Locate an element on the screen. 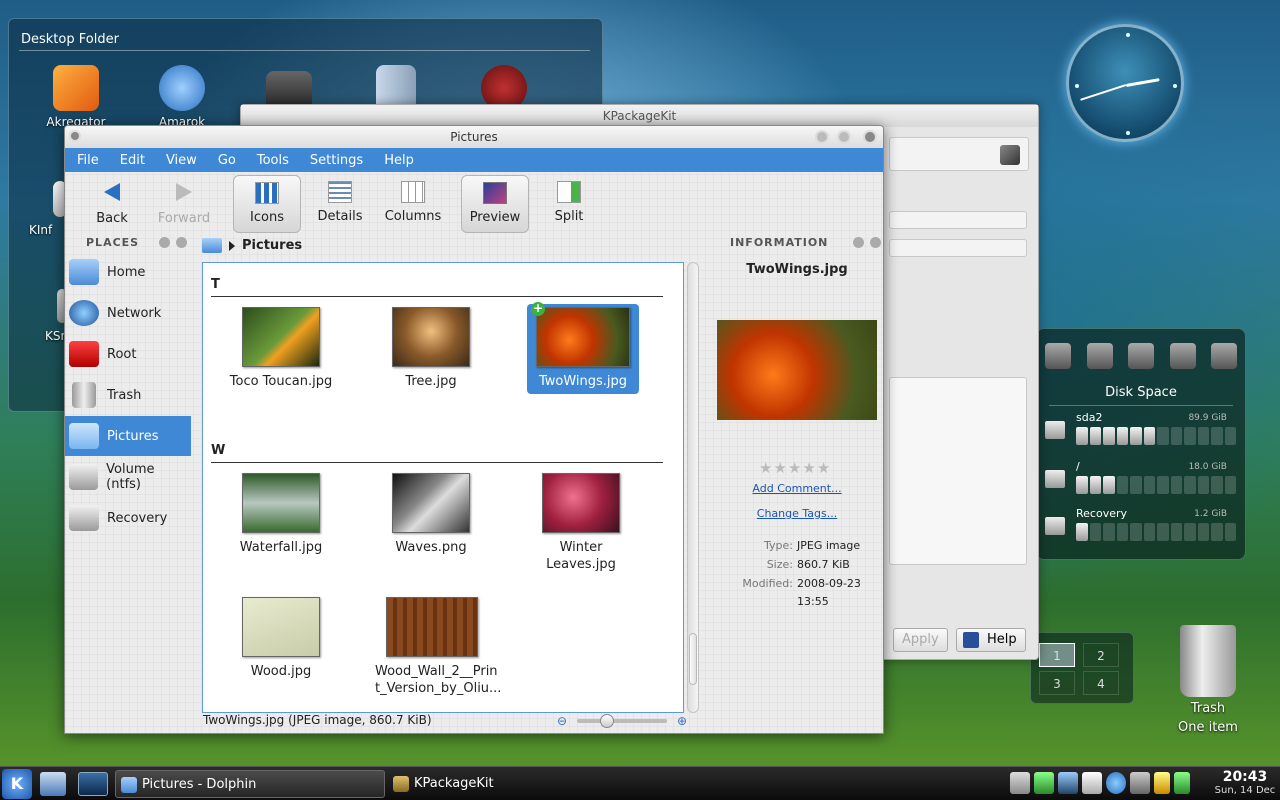  kpackagekit-titlebar: KPackageKit is located at coordinates (639, 116).